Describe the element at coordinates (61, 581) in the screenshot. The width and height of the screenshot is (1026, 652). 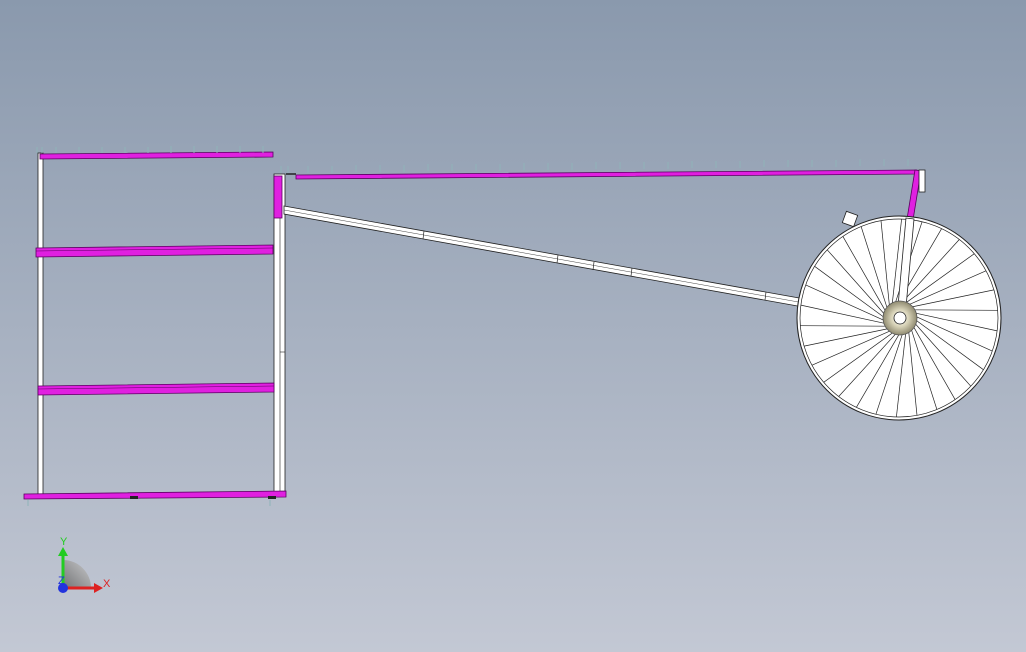
I see `triad-z-label: Z` at that location.